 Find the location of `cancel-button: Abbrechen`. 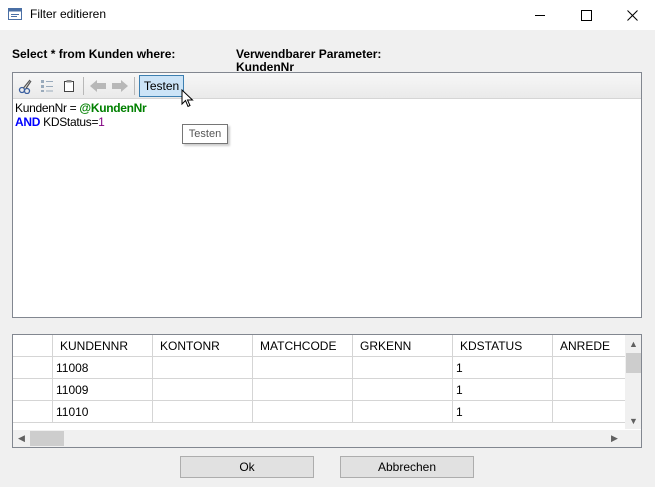

cancel-button: Abbrechen is located at coordinates (407, 467).